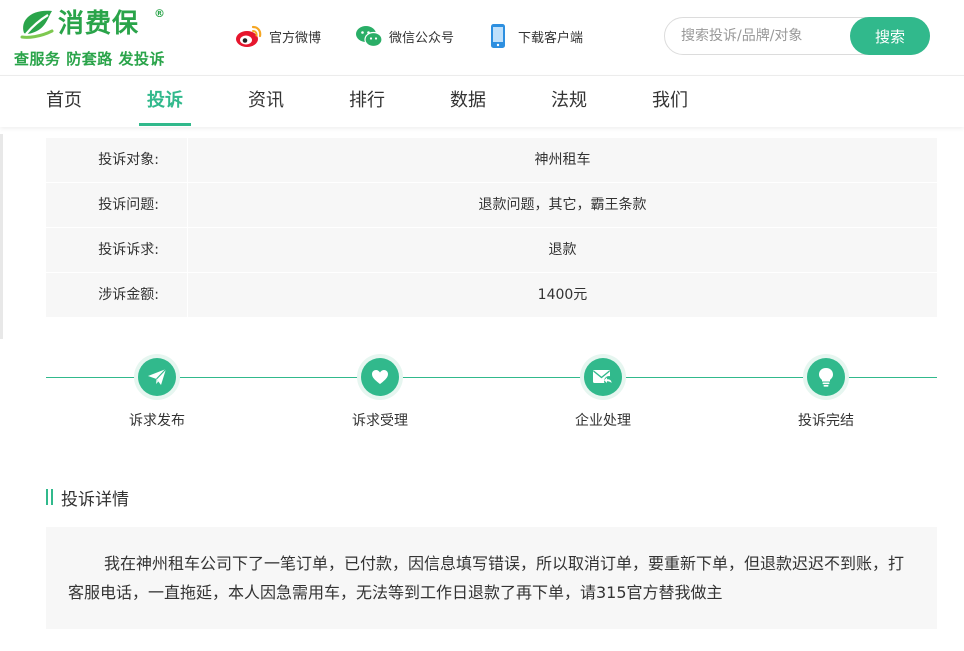 The image size is (964, 651). What do you see at coordinates (117, 160) in the screenshot?
I see `info-label: 投诉对象:` at bounding box center [117, 160].